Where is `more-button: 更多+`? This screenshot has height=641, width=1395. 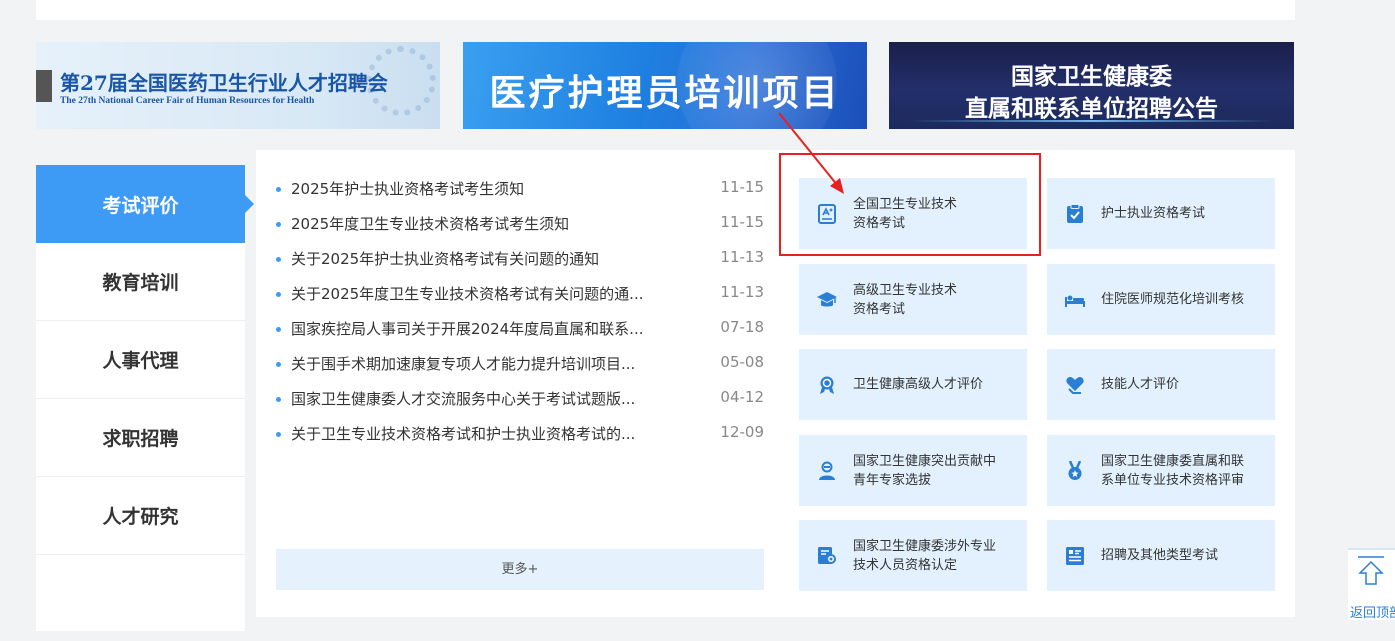
more-button: 更多+ is located at coordinates (520, 569).